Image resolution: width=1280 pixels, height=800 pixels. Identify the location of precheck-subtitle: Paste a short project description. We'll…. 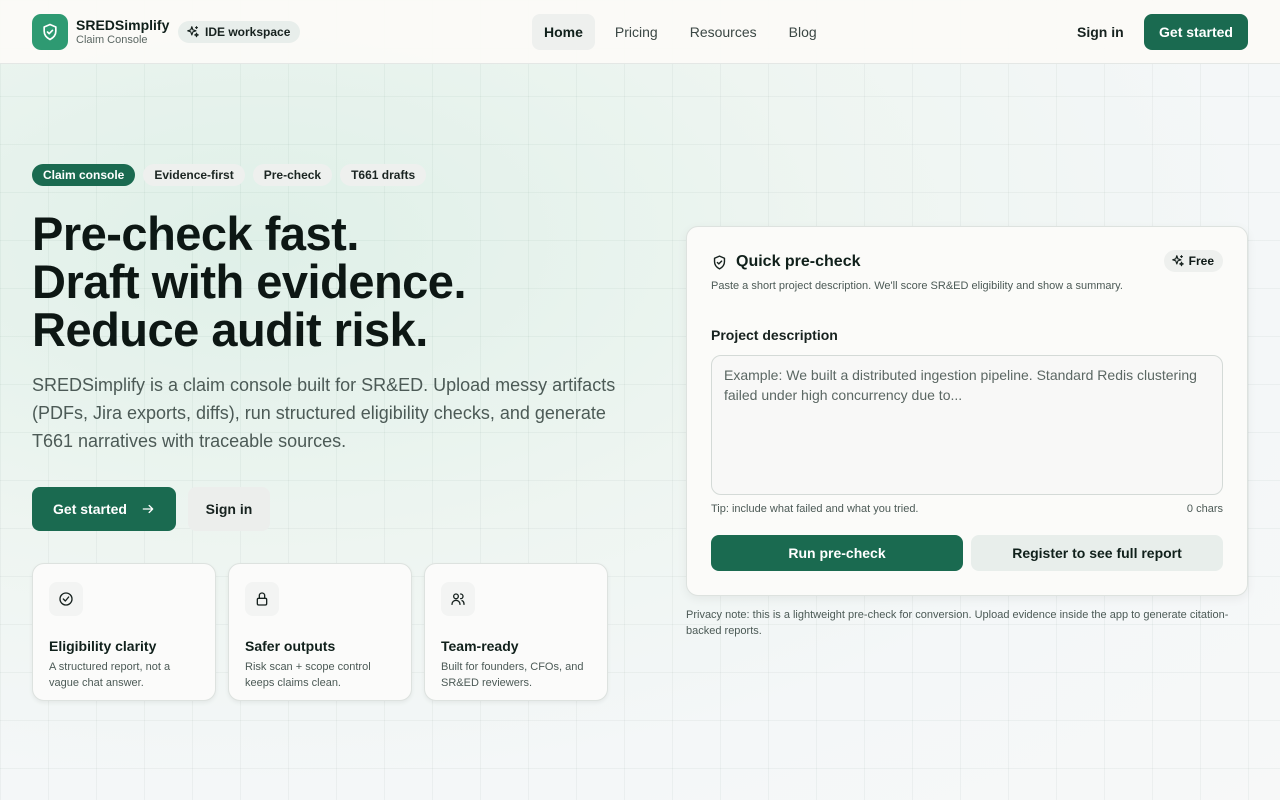
(917, 286).